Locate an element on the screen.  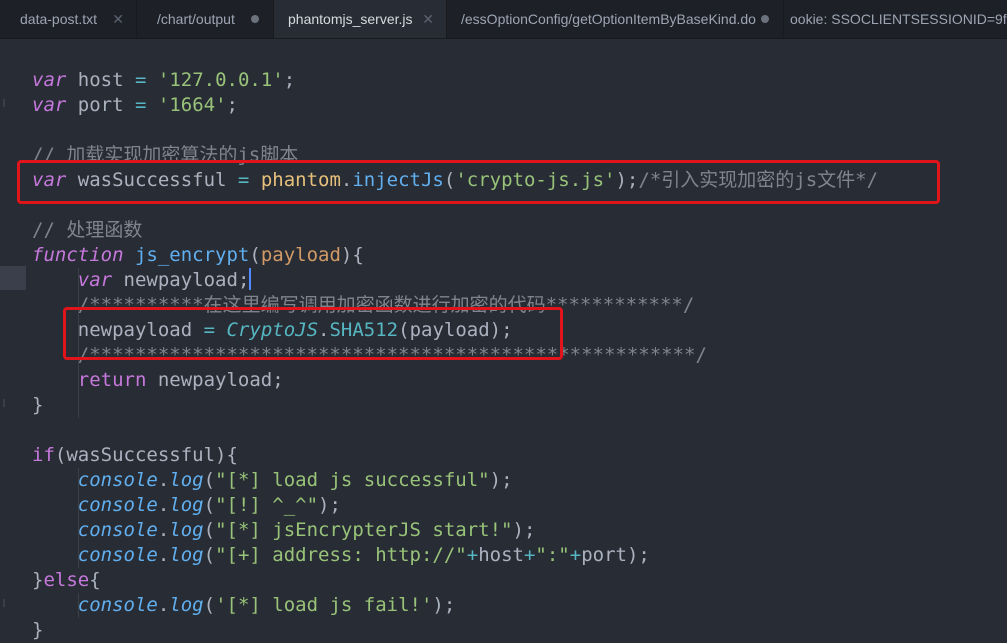
tab-label: ookie: SSOCLIENTSESSIONID=9f0f7a is located at coordinates (898, 19).